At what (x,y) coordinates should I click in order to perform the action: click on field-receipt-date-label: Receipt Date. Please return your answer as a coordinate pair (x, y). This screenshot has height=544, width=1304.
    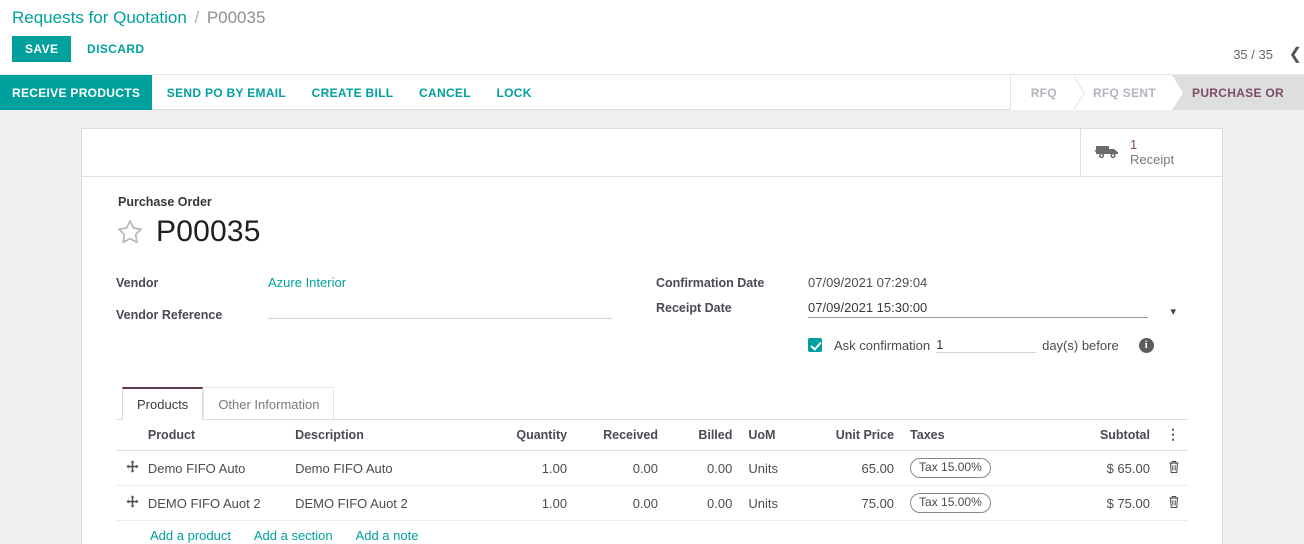
    Looking at the image, I should click on (694, 308).